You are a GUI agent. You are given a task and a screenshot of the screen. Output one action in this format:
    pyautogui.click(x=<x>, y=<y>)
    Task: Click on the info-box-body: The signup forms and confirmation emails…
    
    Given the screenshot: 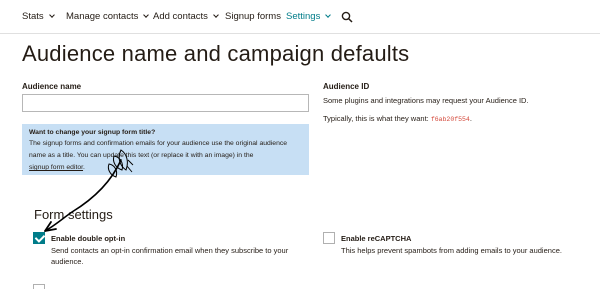 What is the action you would take?
    pyautogui.click(x=158, y=149)
    